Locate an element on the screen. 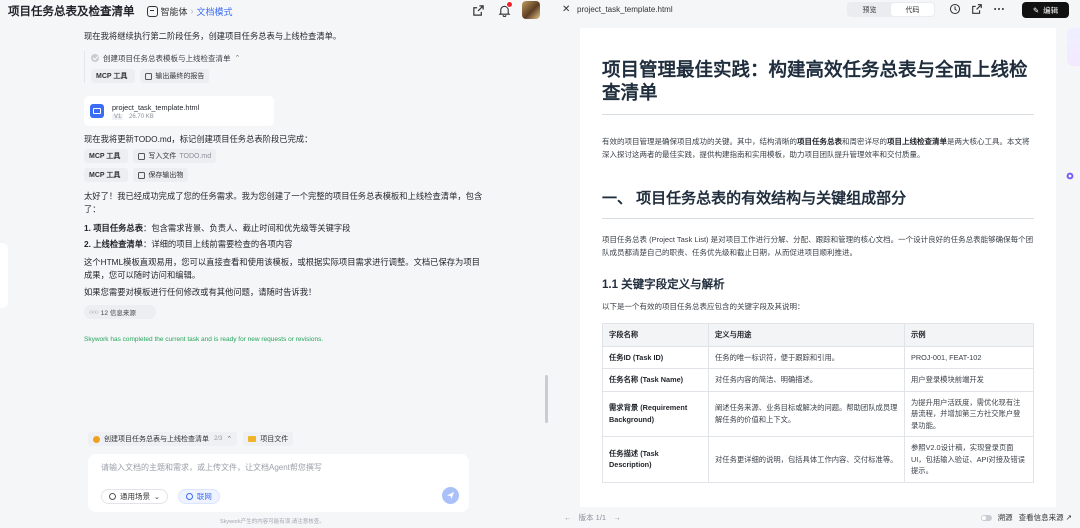 The width and height of the screenshot is (1080, 528). document-icon is located at coordinates (142, 156).